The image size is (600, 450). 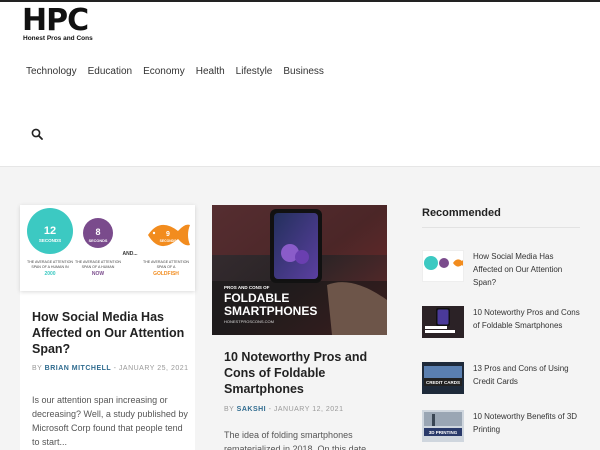 I want to click on infographic-a-cap2: SPAN OF A HUMAN IN, so click(x=50, y=267).